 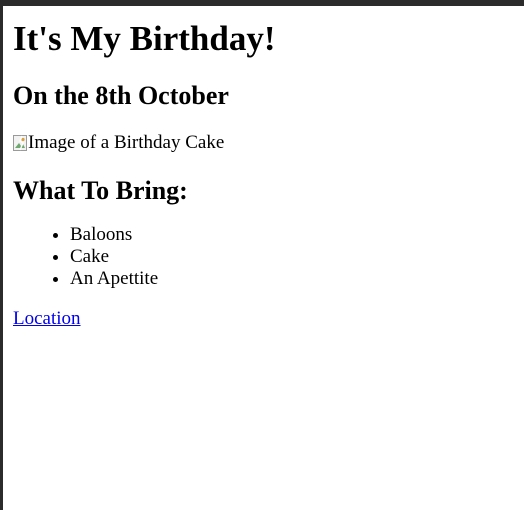 What do you see at coordinates (100, 190) in the screenshot?
I see `what-to-bring-heading: What To Bring:` at bounding box center [100, 190].